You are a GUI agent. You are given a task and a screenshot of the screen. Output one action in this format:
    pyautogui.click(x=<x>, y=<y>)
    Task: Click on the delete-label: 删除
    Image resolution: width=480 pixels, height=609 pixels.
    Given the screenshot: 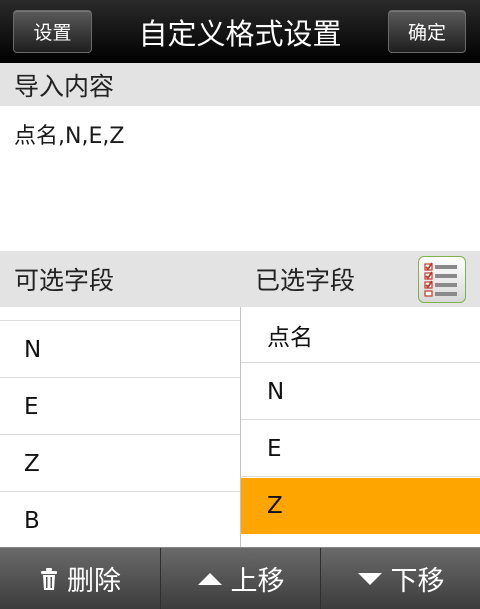 What is the action you would take?
    pyautogui.click(x=94, y=581)
    